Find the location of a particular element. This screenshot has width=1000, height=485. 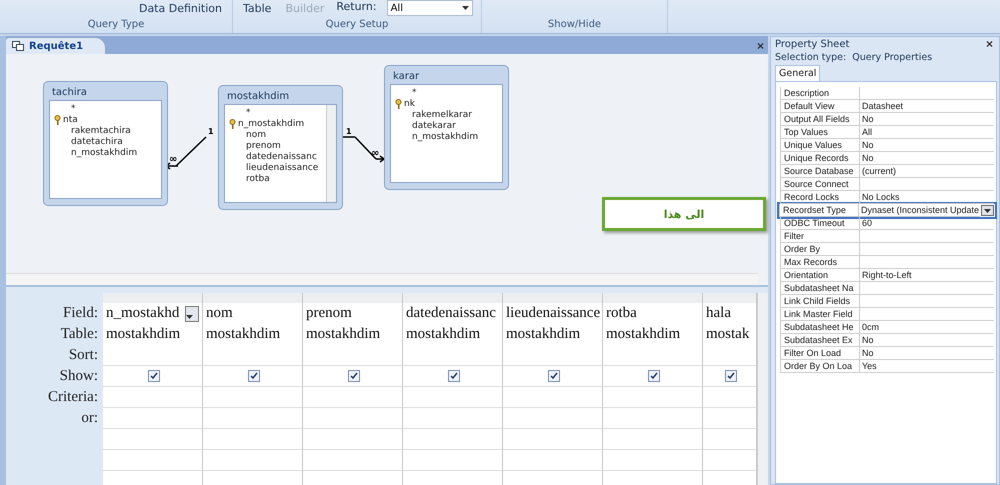

property-value: No Locks is located at coordinates (927, 197).